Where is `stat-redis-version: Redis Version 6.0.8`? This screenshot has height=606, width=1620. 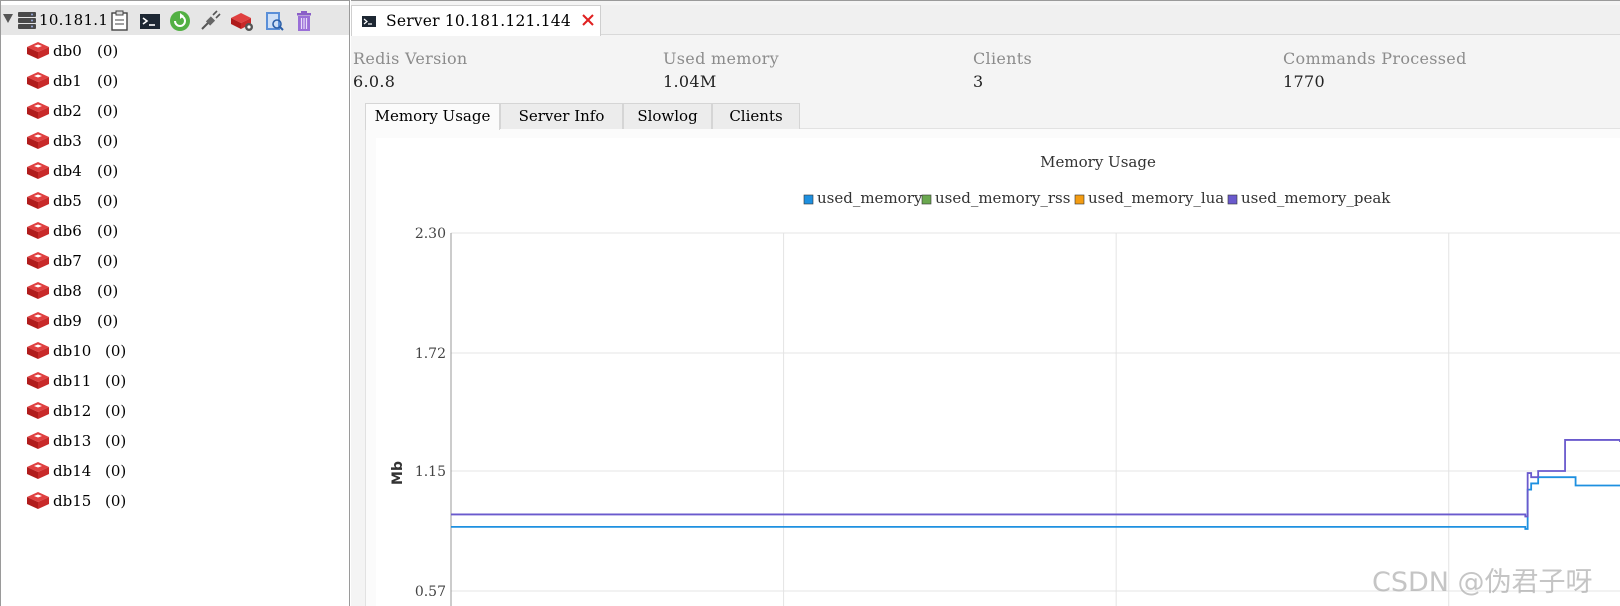
stat-redis-version: Redis Version 6.0.8 is located at coordinates (410, 70).